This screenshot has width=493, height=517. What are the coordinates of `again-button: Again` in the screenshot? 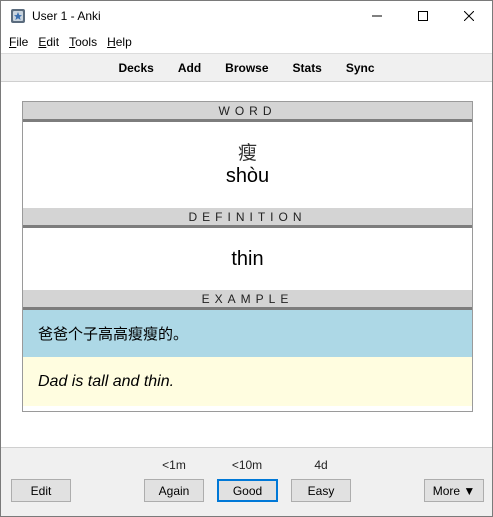 It's located at (174, 490).